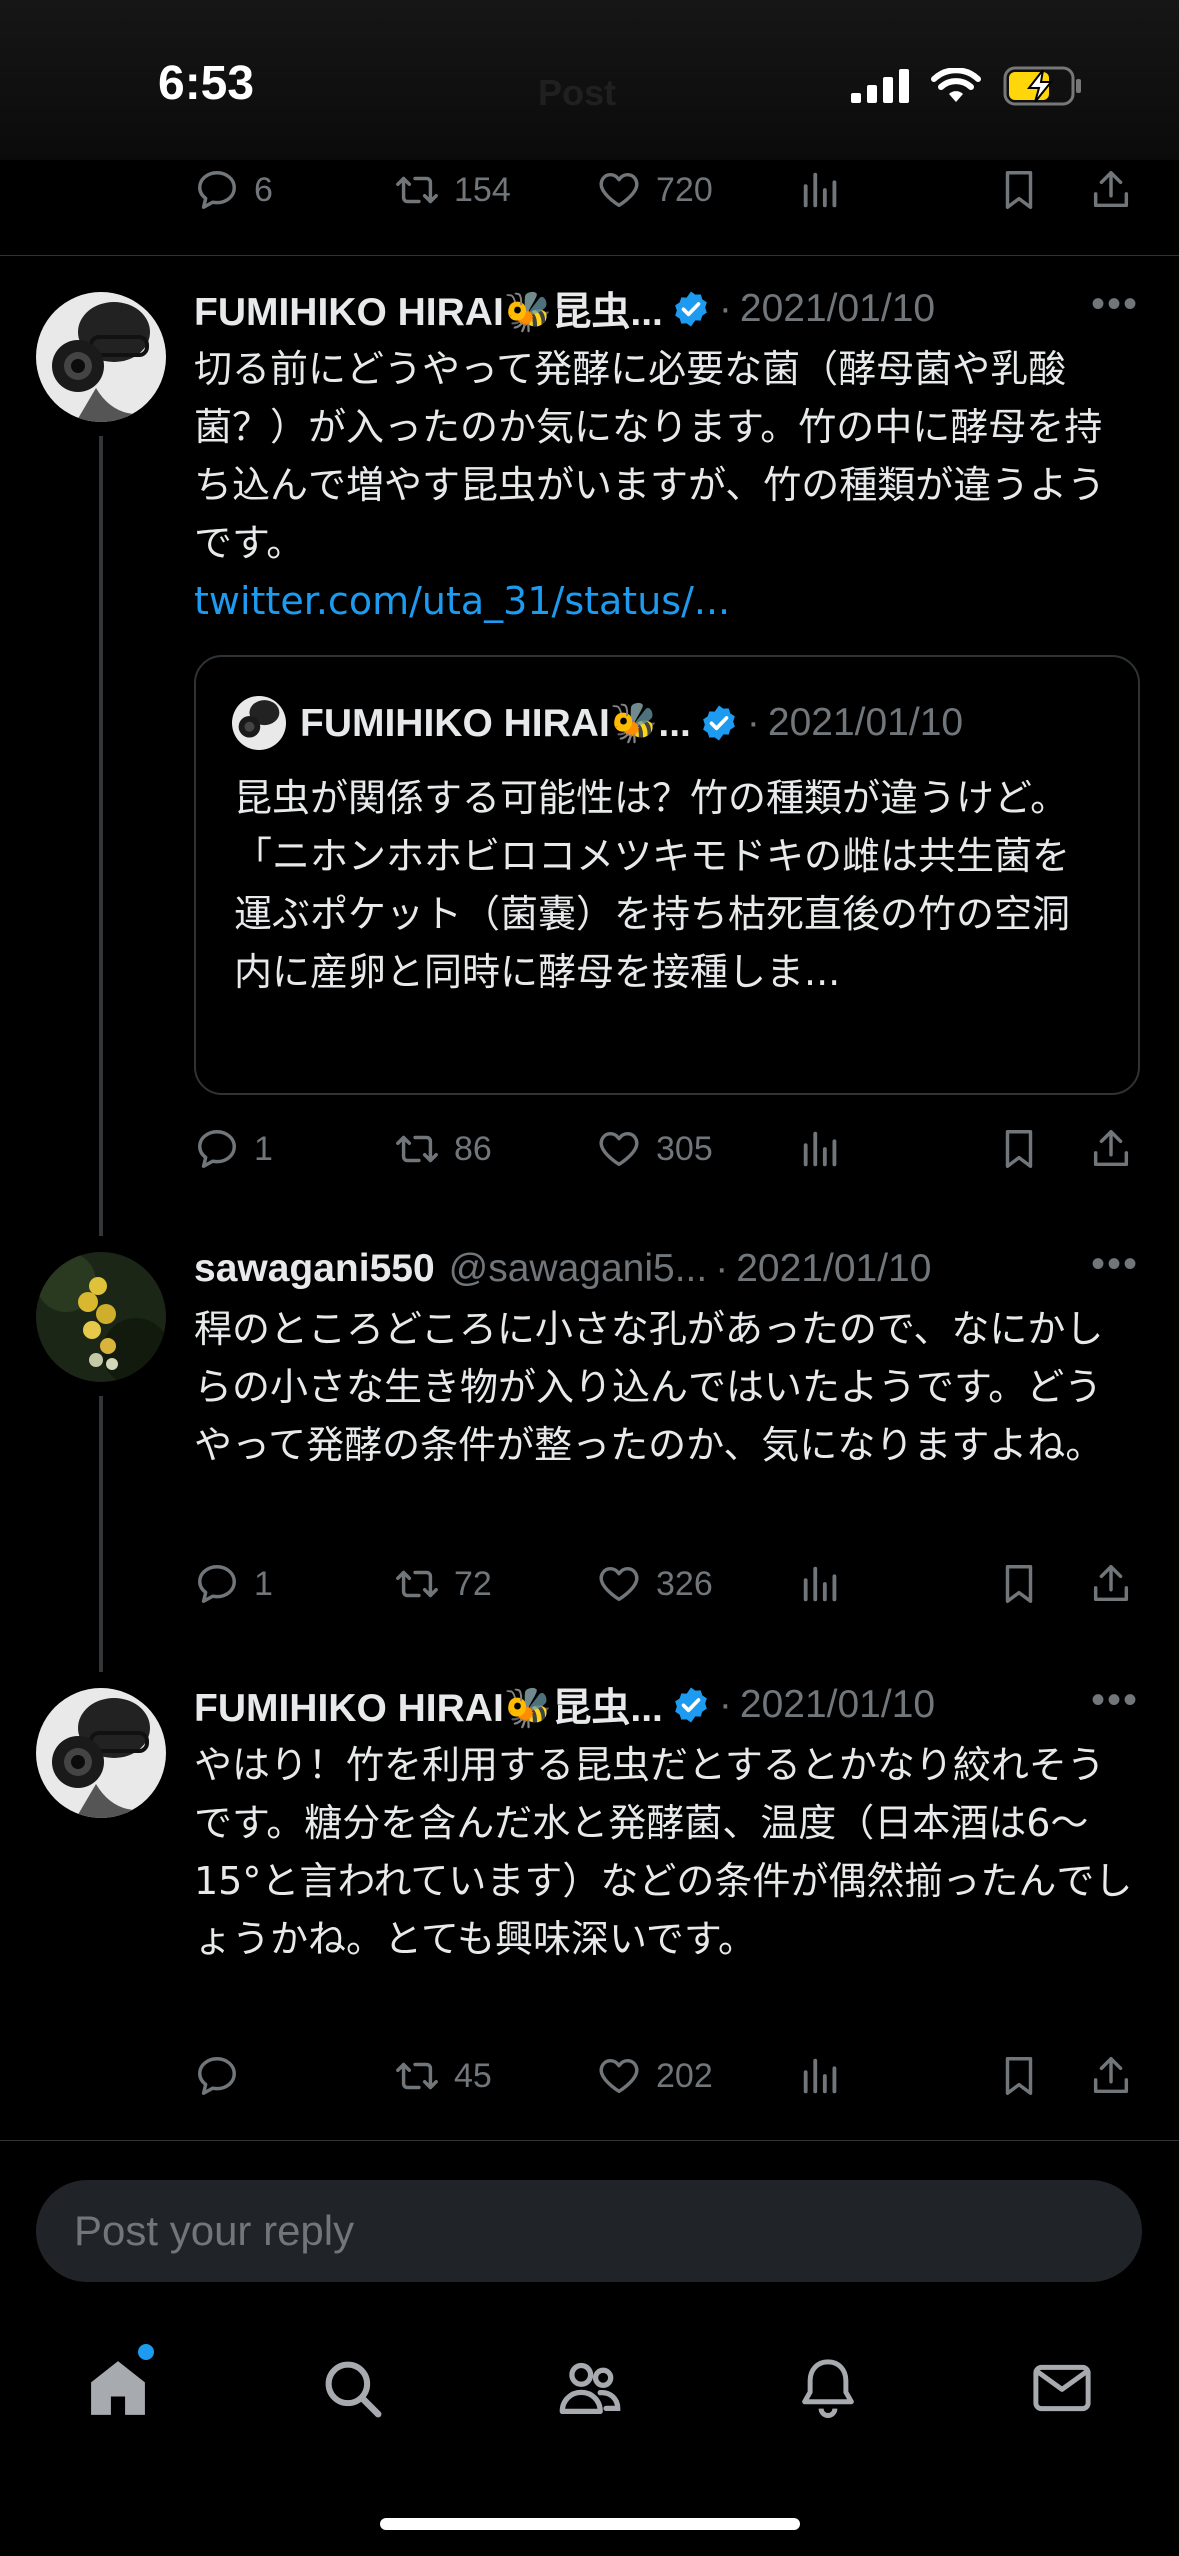 This screenshot has height=2556, width=1179. What do you see at coordinates (654, 190) in the screenshot?
I see `like-button: 720` at bounding box center [654, 190].